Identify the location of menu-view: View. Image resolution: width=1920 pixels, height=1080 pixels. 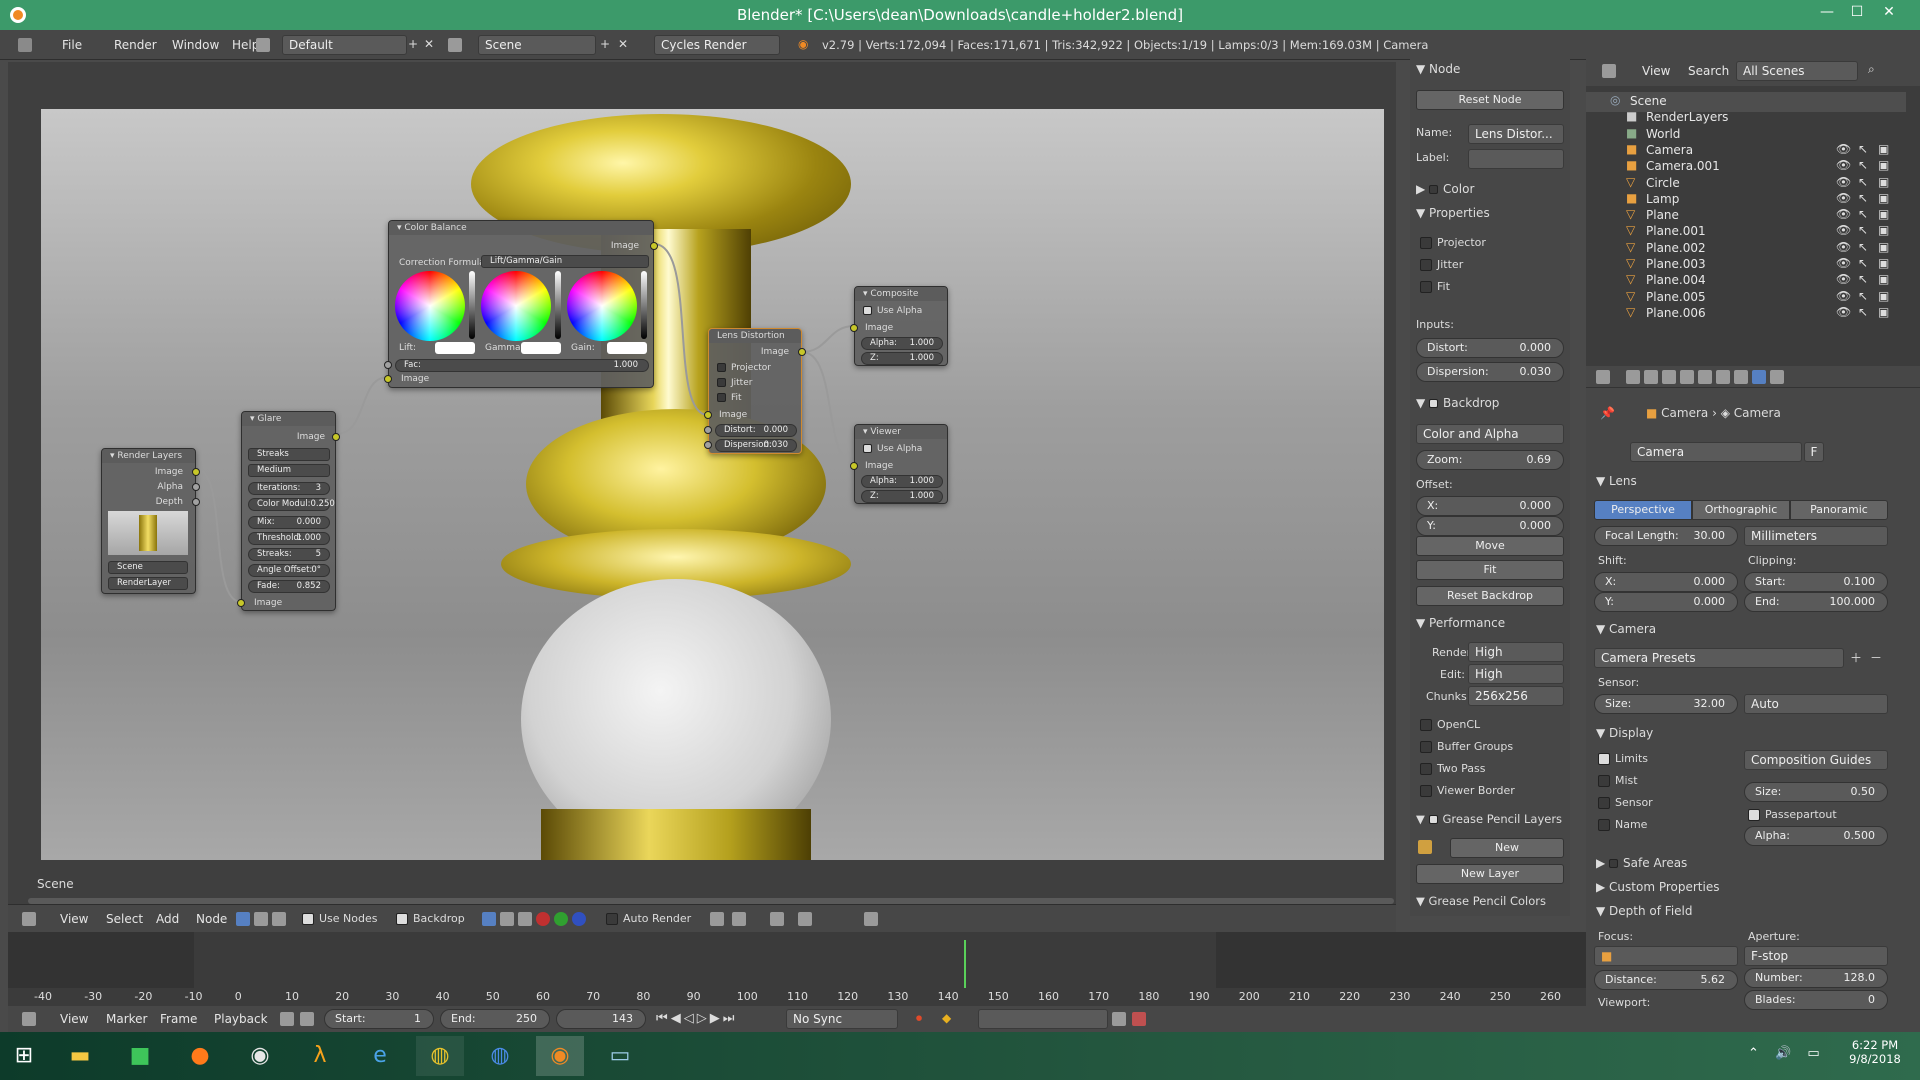
(74, 919).